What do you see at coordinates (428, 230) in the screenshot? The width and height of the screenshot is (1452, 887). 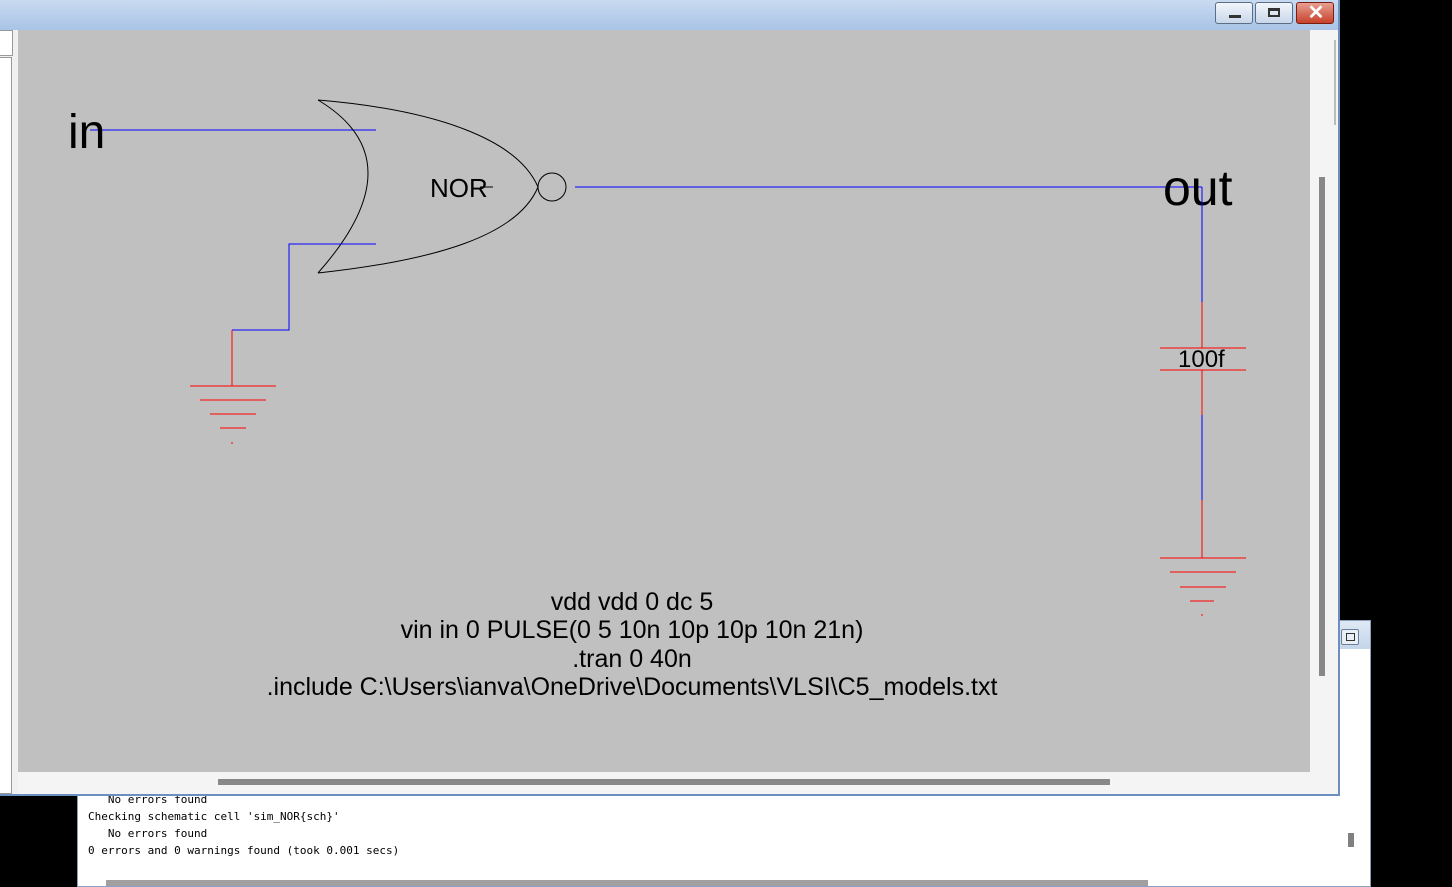 I see `nor-gate-bottom` at bounding box center [428, 230].